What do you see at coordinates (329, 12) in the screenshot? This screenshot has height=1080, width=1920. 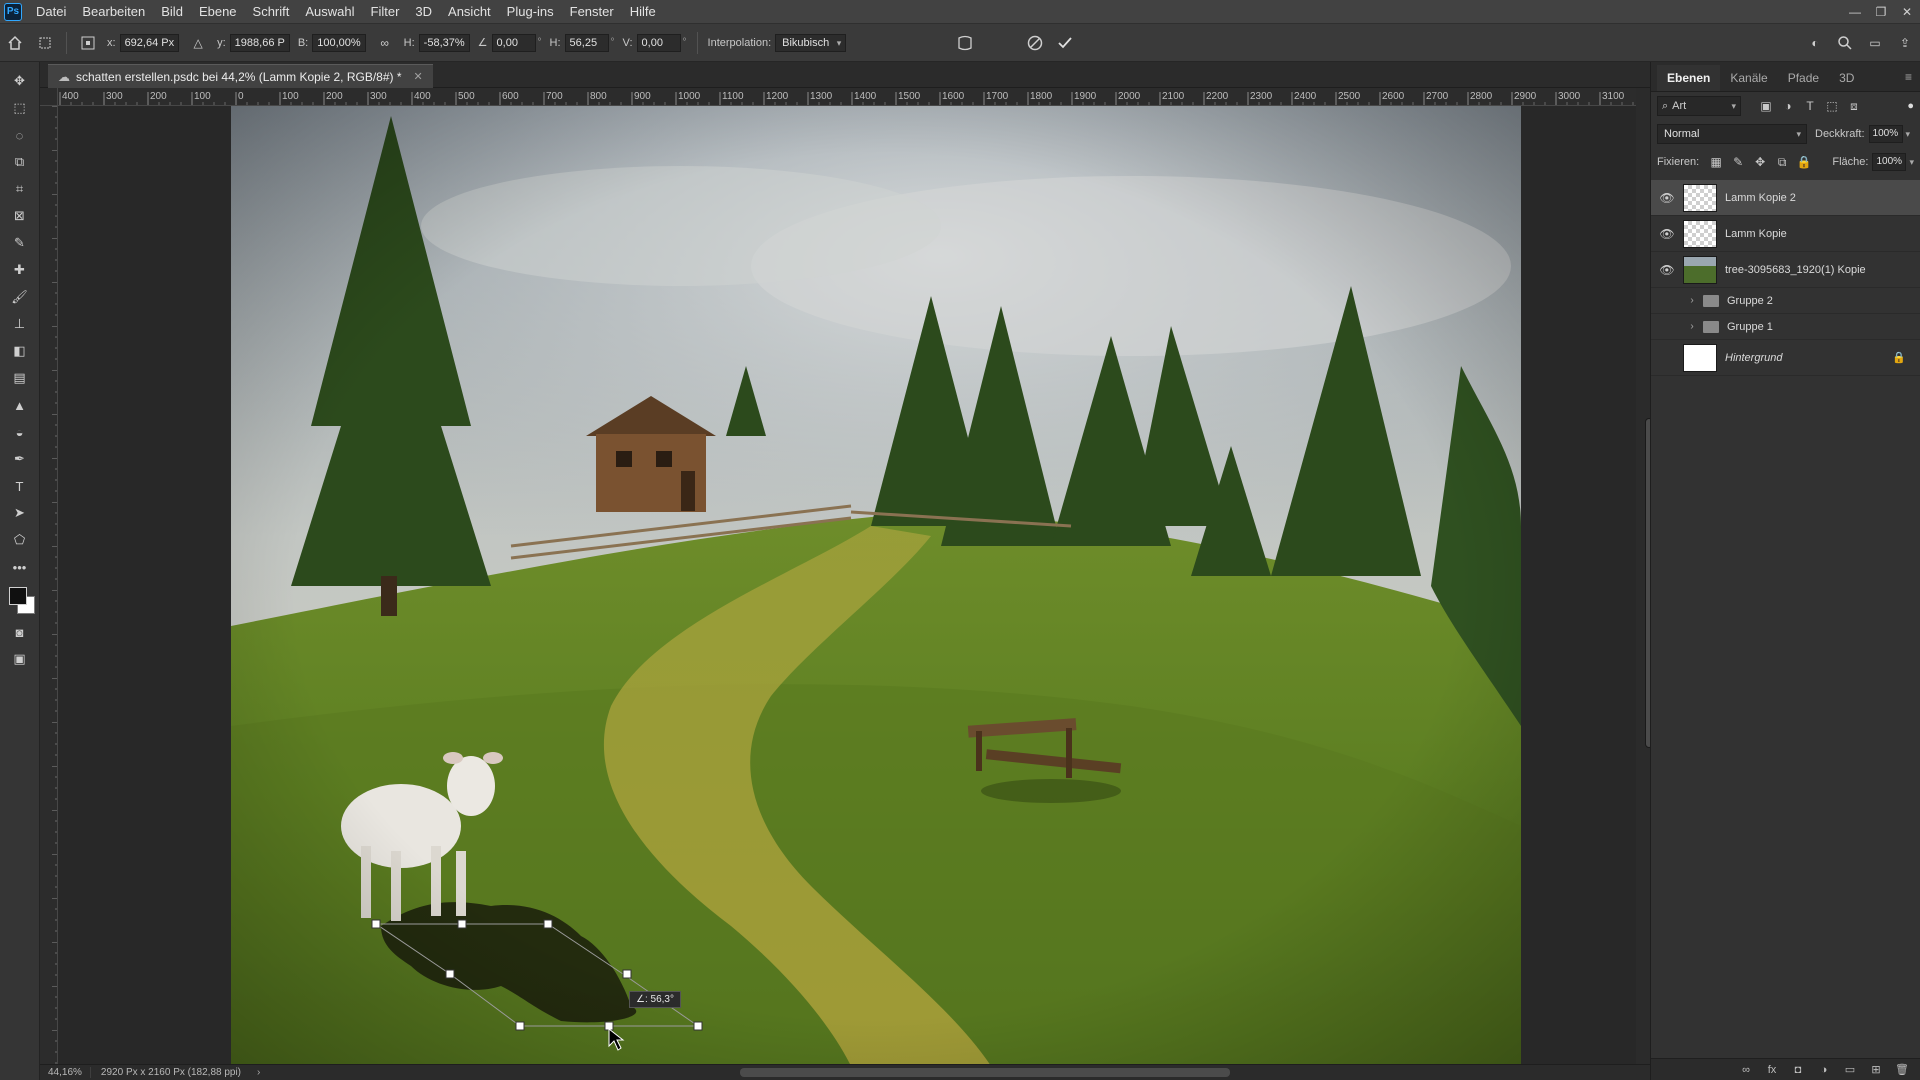 I see `menu-auswahl: Auswahl` at bounding box center [329, 12].